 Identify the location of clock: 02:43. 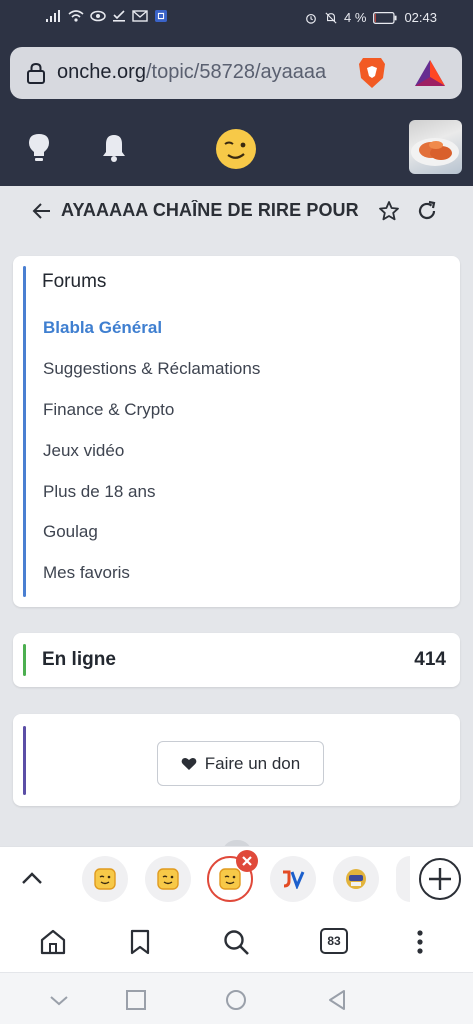
(420, 17).